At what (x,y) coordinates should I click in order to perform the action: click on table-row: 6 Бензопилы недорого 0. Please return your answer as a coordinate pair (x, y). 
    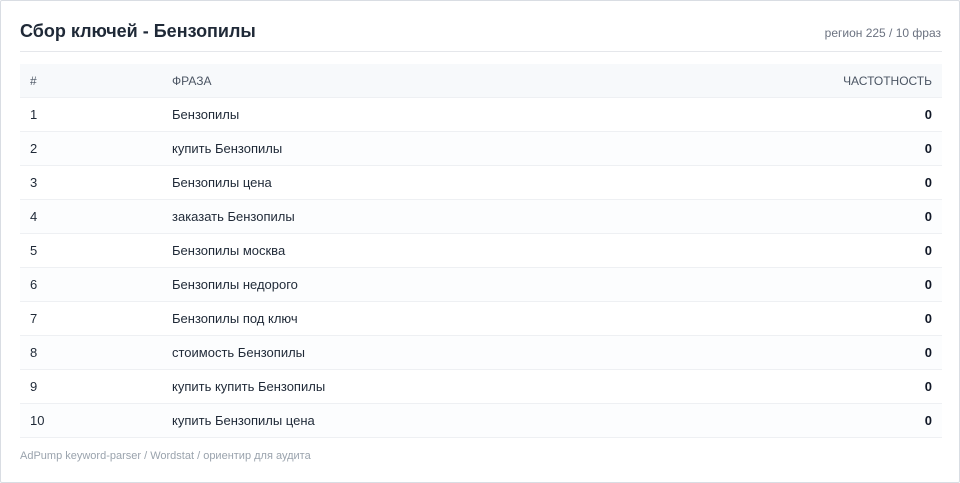
    Looking at the image, I should click on (481, 284).